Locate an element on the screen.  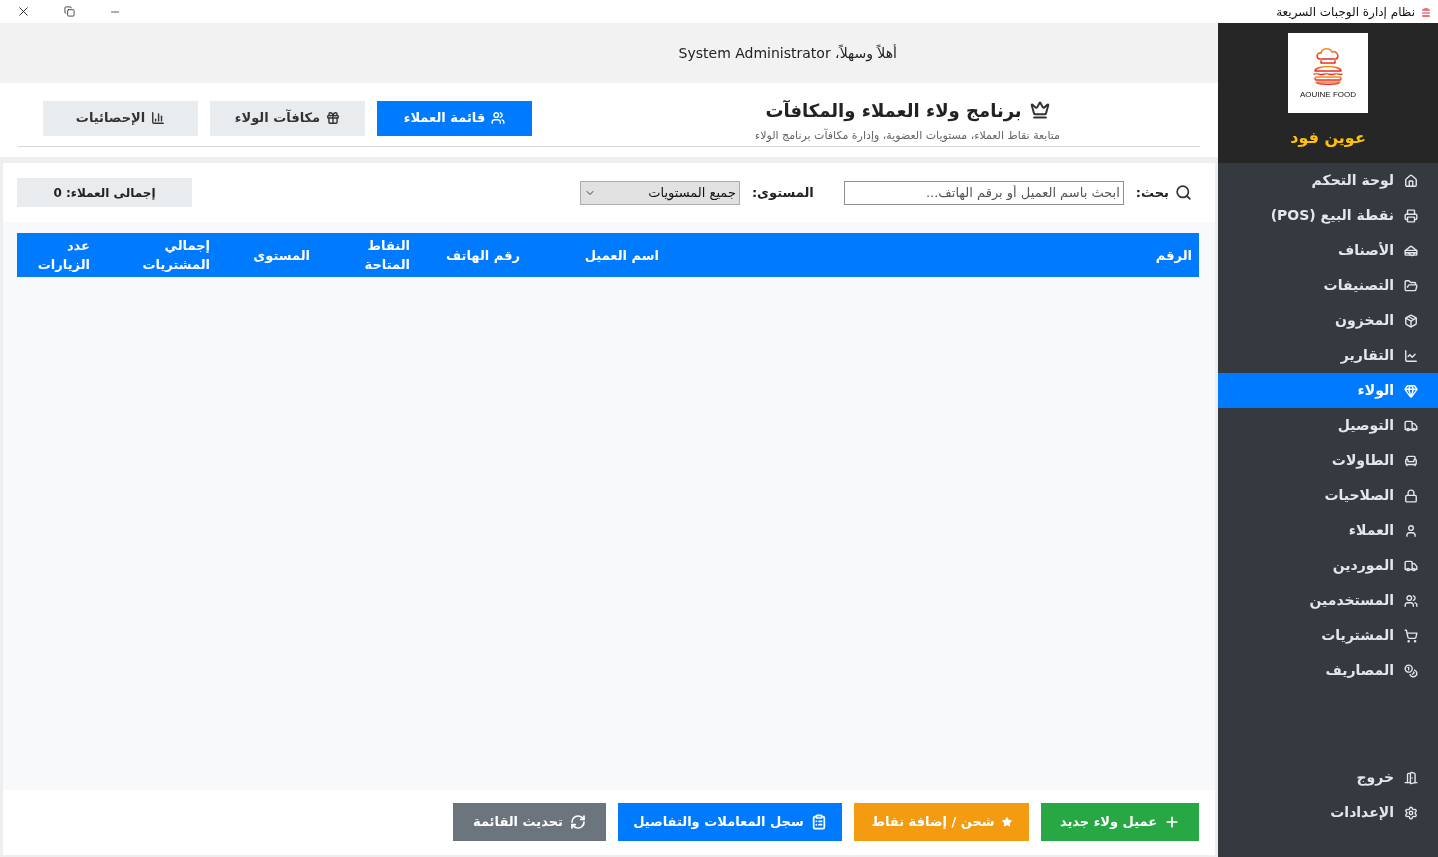
box-icon is located at coordinates (1411, 320).